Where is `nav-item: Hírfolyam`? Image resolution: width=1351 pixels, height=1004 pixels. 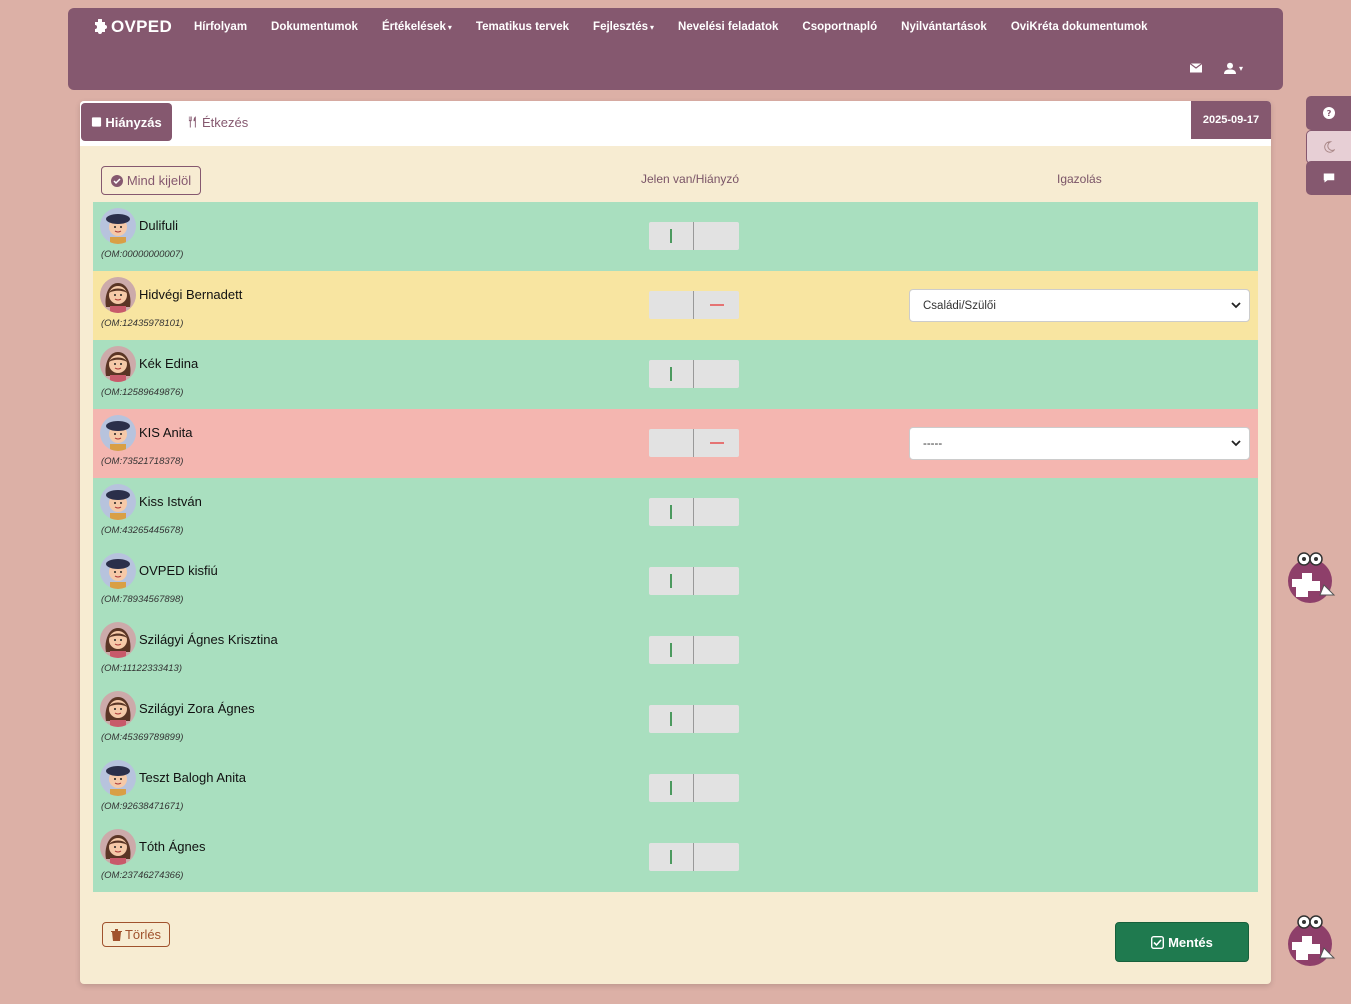
nav-item: Hírfolyam is located at coordinates (220, 27).